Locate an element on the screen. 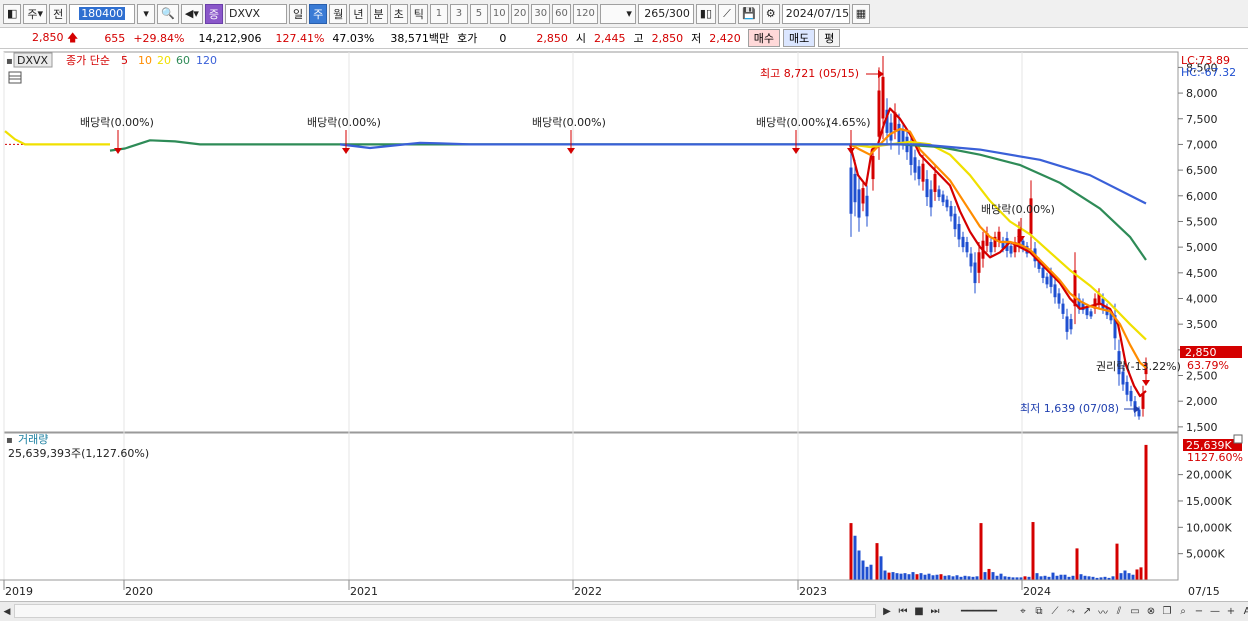  stock-name-field: DXVX is located at coordinates (256, 13).